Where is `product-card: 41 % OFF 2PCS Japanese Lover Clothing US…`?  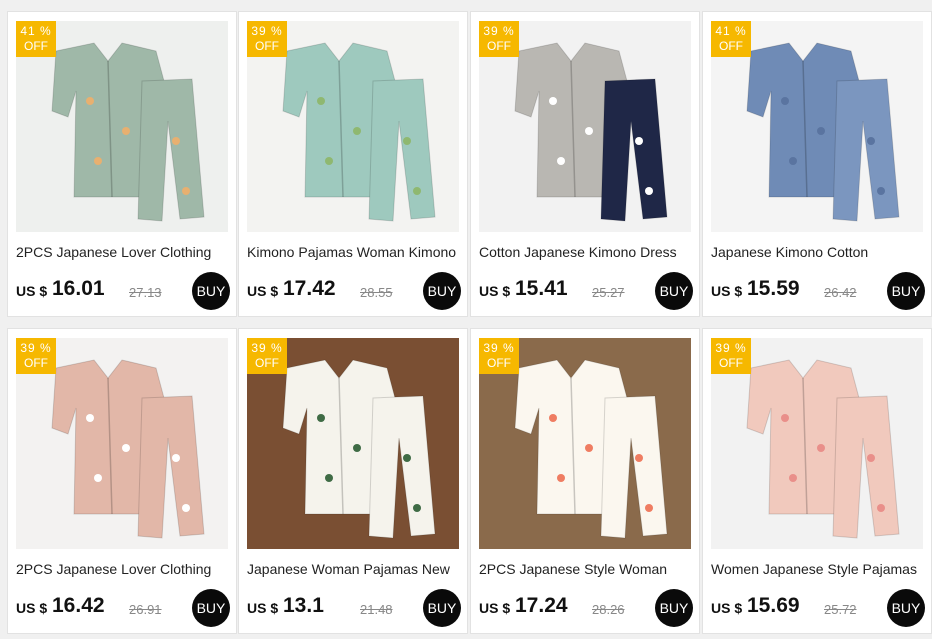
product-card: 41 % OFF 2PCS Japanese Lover Clothing US… is located at coordinates (122, 164).